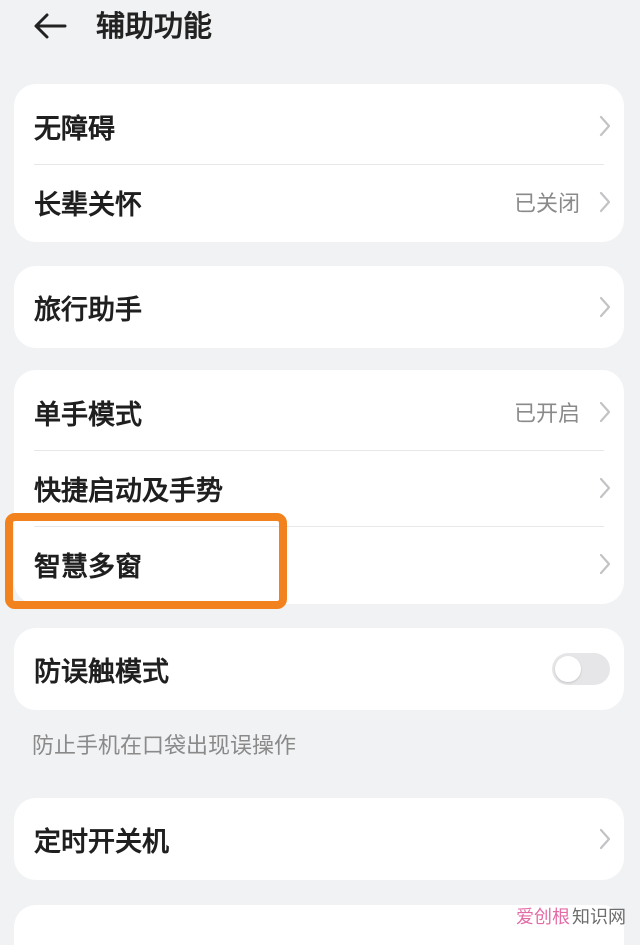 Image resolution: width=640 pixels, height=945 pixels. I want to click on row-accessibility: 无障碍, so click(319, 126).